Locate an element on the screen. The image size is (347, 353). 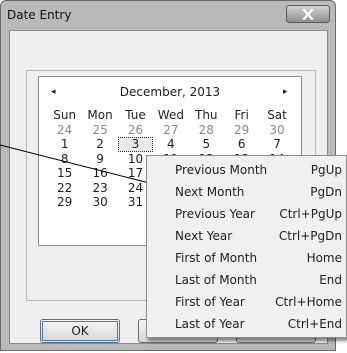
menu-item-shortcut: Ctrl+PgDn is located at coordinates (310, 236).